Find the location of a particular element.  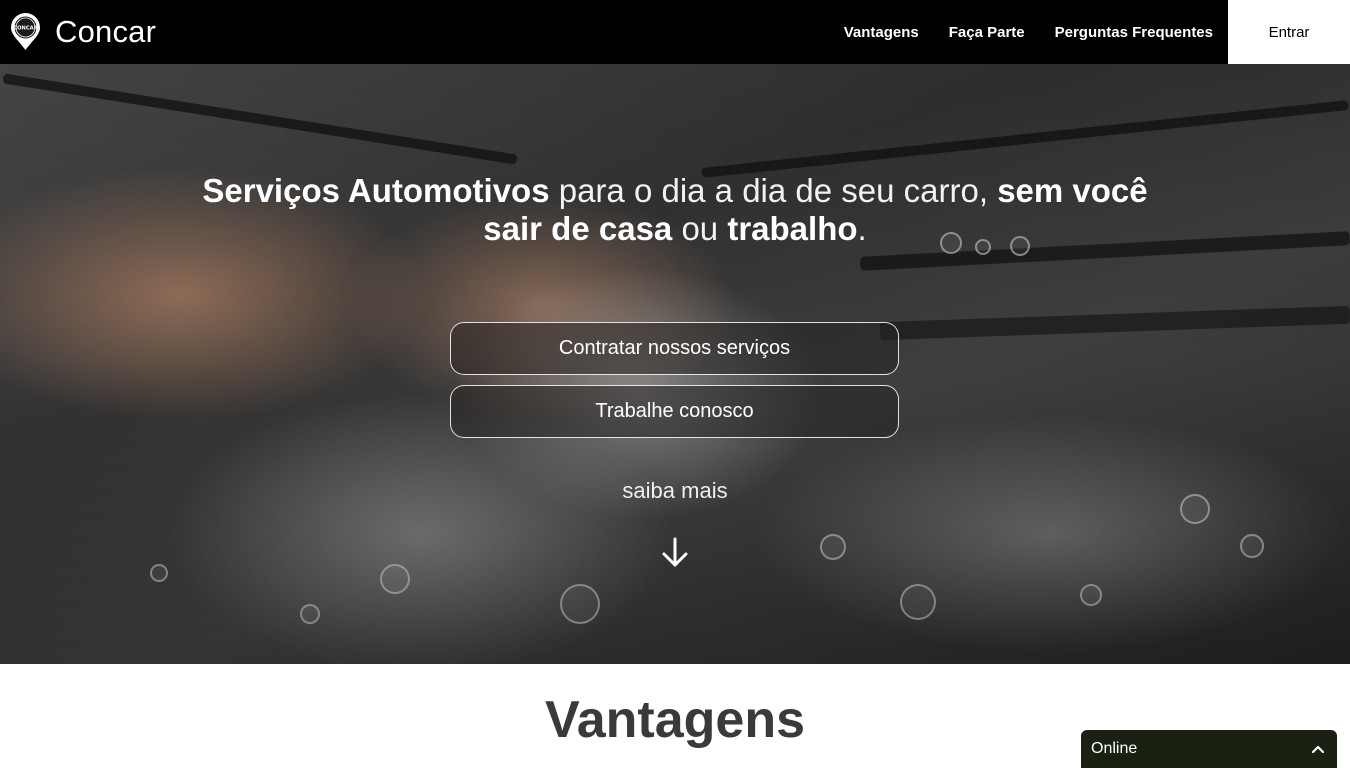

work-with-us-button: Trabalhe conosco is located at coordinates (674, 411).